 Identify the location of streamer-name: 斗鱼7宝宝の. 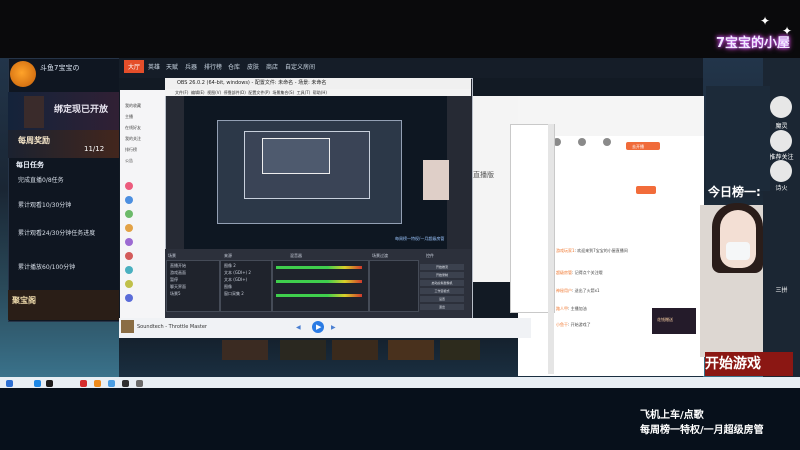
(60, 68).